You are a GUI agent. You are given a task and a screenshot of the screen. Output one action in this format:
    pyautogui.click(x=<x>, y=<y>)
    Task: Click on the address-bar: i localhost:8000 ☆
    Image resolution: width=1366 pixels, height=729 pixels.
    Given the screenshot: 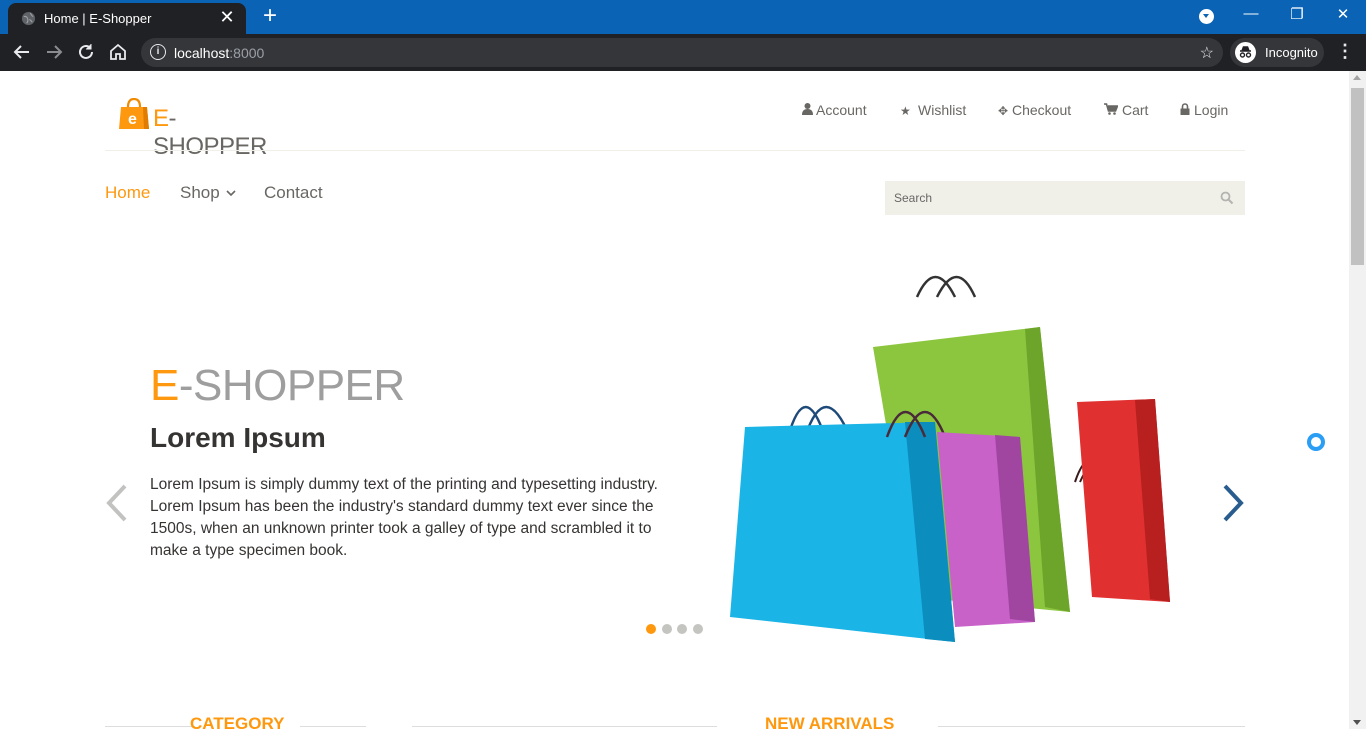 What is the action you would take?
    pyautogui.click(x=682, y=52)
    